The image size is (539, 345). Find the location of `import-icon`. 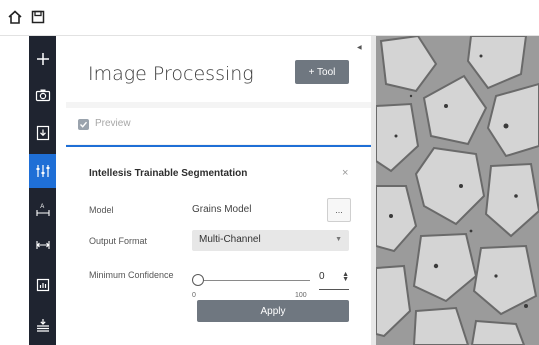

import-icon is located at coordinates (42, 133).